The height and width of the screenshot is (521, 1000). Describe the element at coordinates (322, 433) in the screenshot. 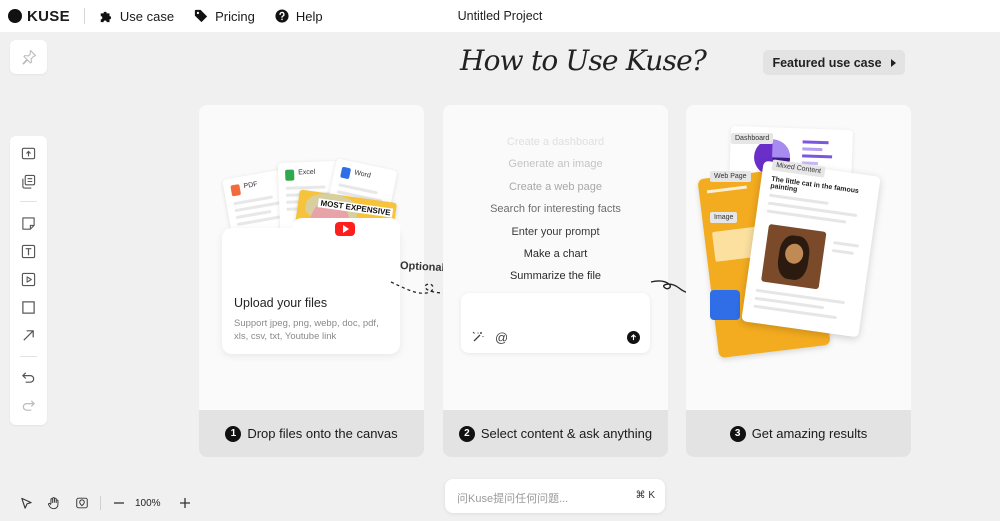

I see `step-label: Drop files onto the canvas` at that location.